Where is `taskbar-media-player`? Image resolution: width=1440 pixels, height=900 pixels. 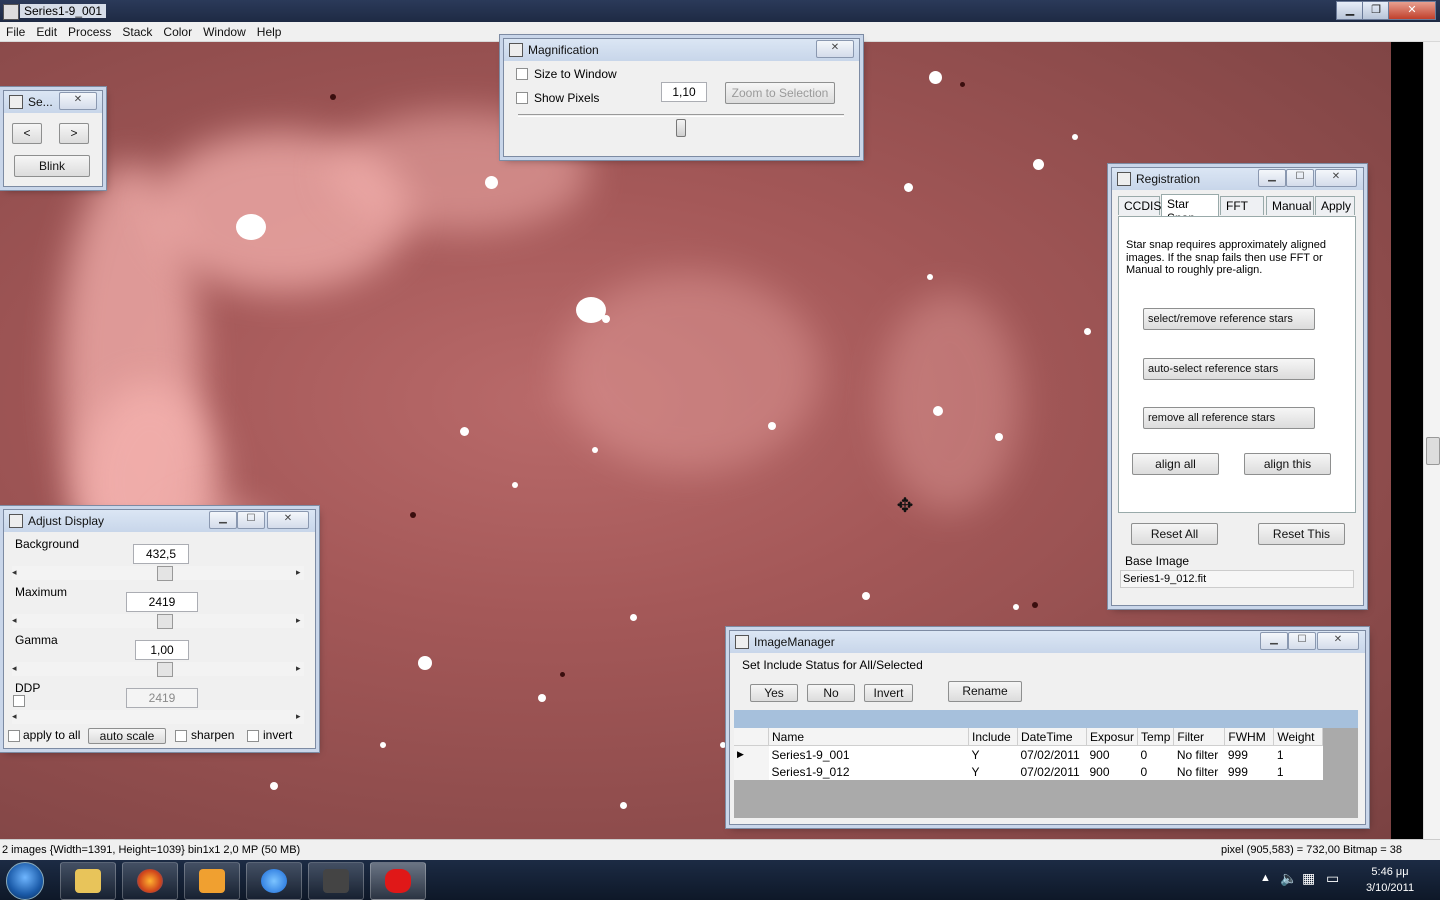 taskbar-media-player is located at coordinates (212, 881).